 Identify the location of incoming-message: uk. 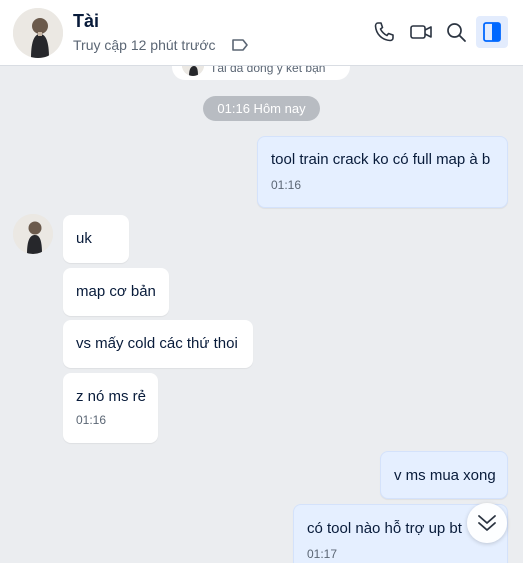
(96, 239).